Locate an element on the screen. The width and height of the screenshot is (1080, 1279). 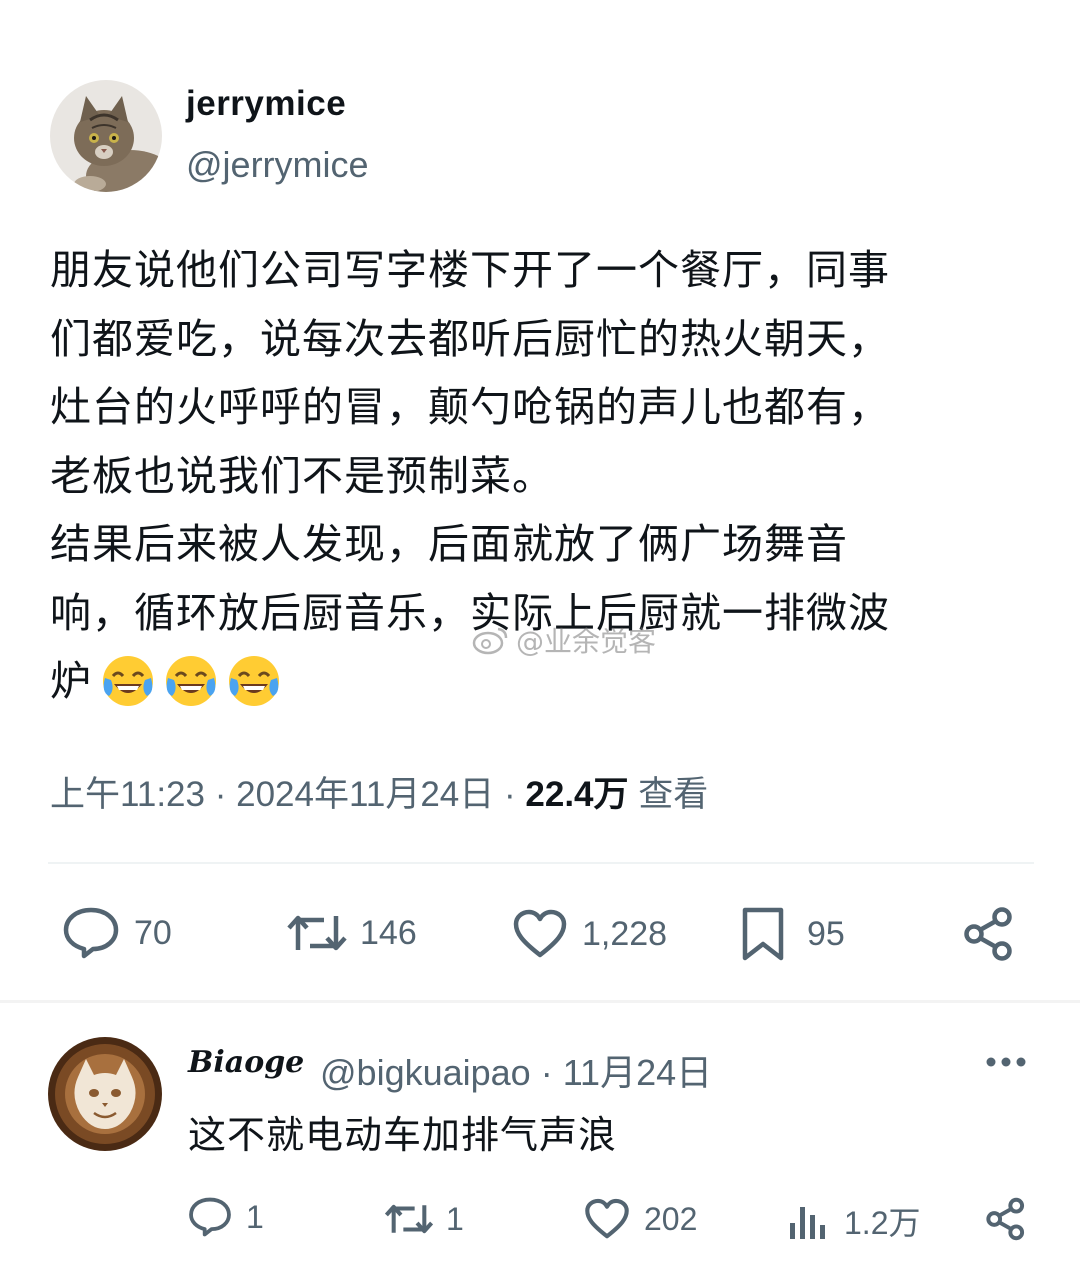
latte-art-avatar-icon is located at coordinates (105, 1094).